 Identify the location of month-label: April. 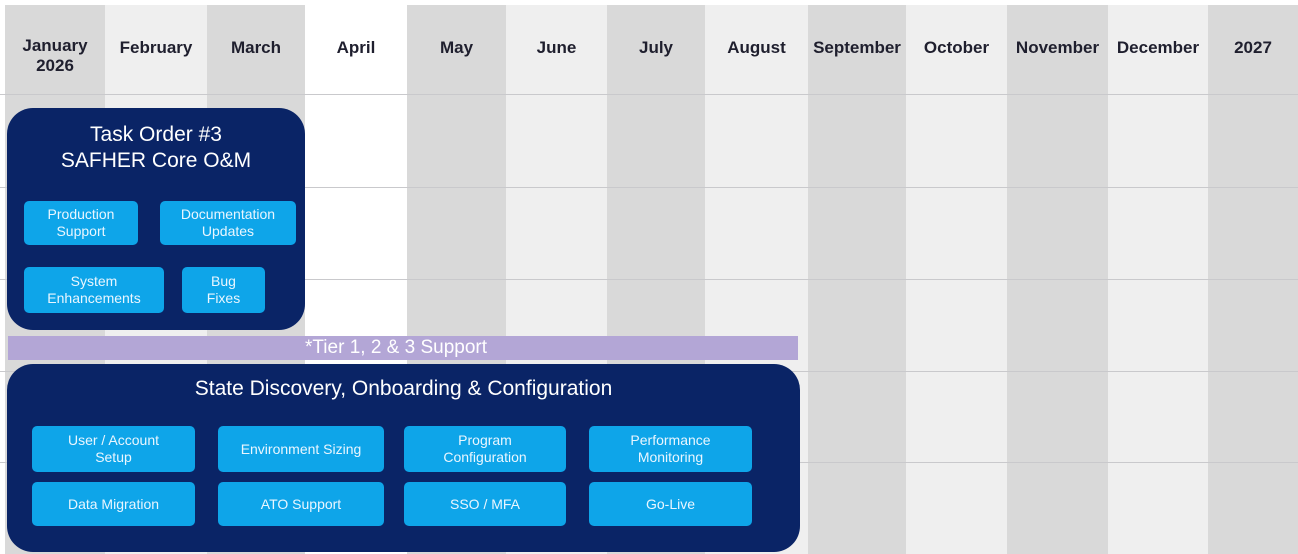
(356, 47).